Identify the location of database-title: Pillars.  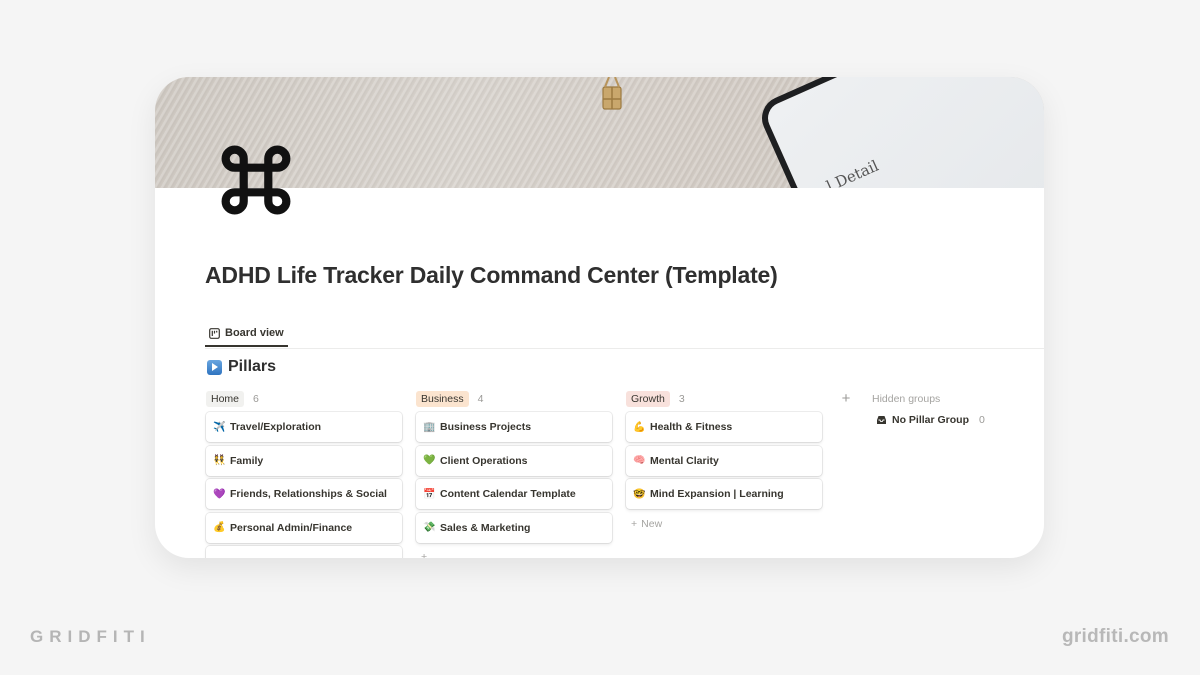
(241, 367).